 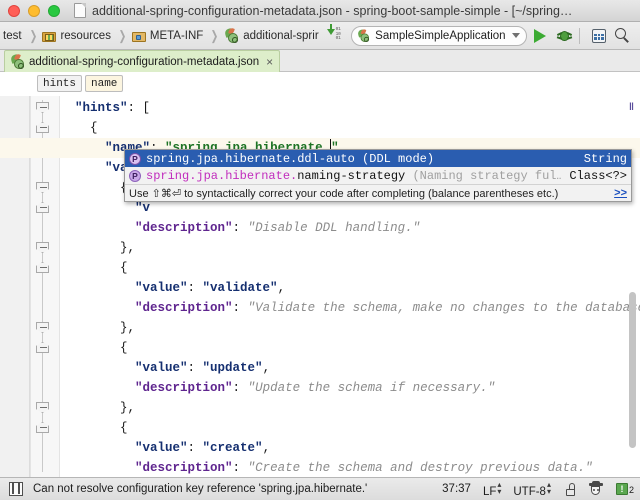 What do you see at coordinates (334, 228) in the screenshot?
I see `code-token: "Disable DDL handling."` at bounding box center [334, 228].